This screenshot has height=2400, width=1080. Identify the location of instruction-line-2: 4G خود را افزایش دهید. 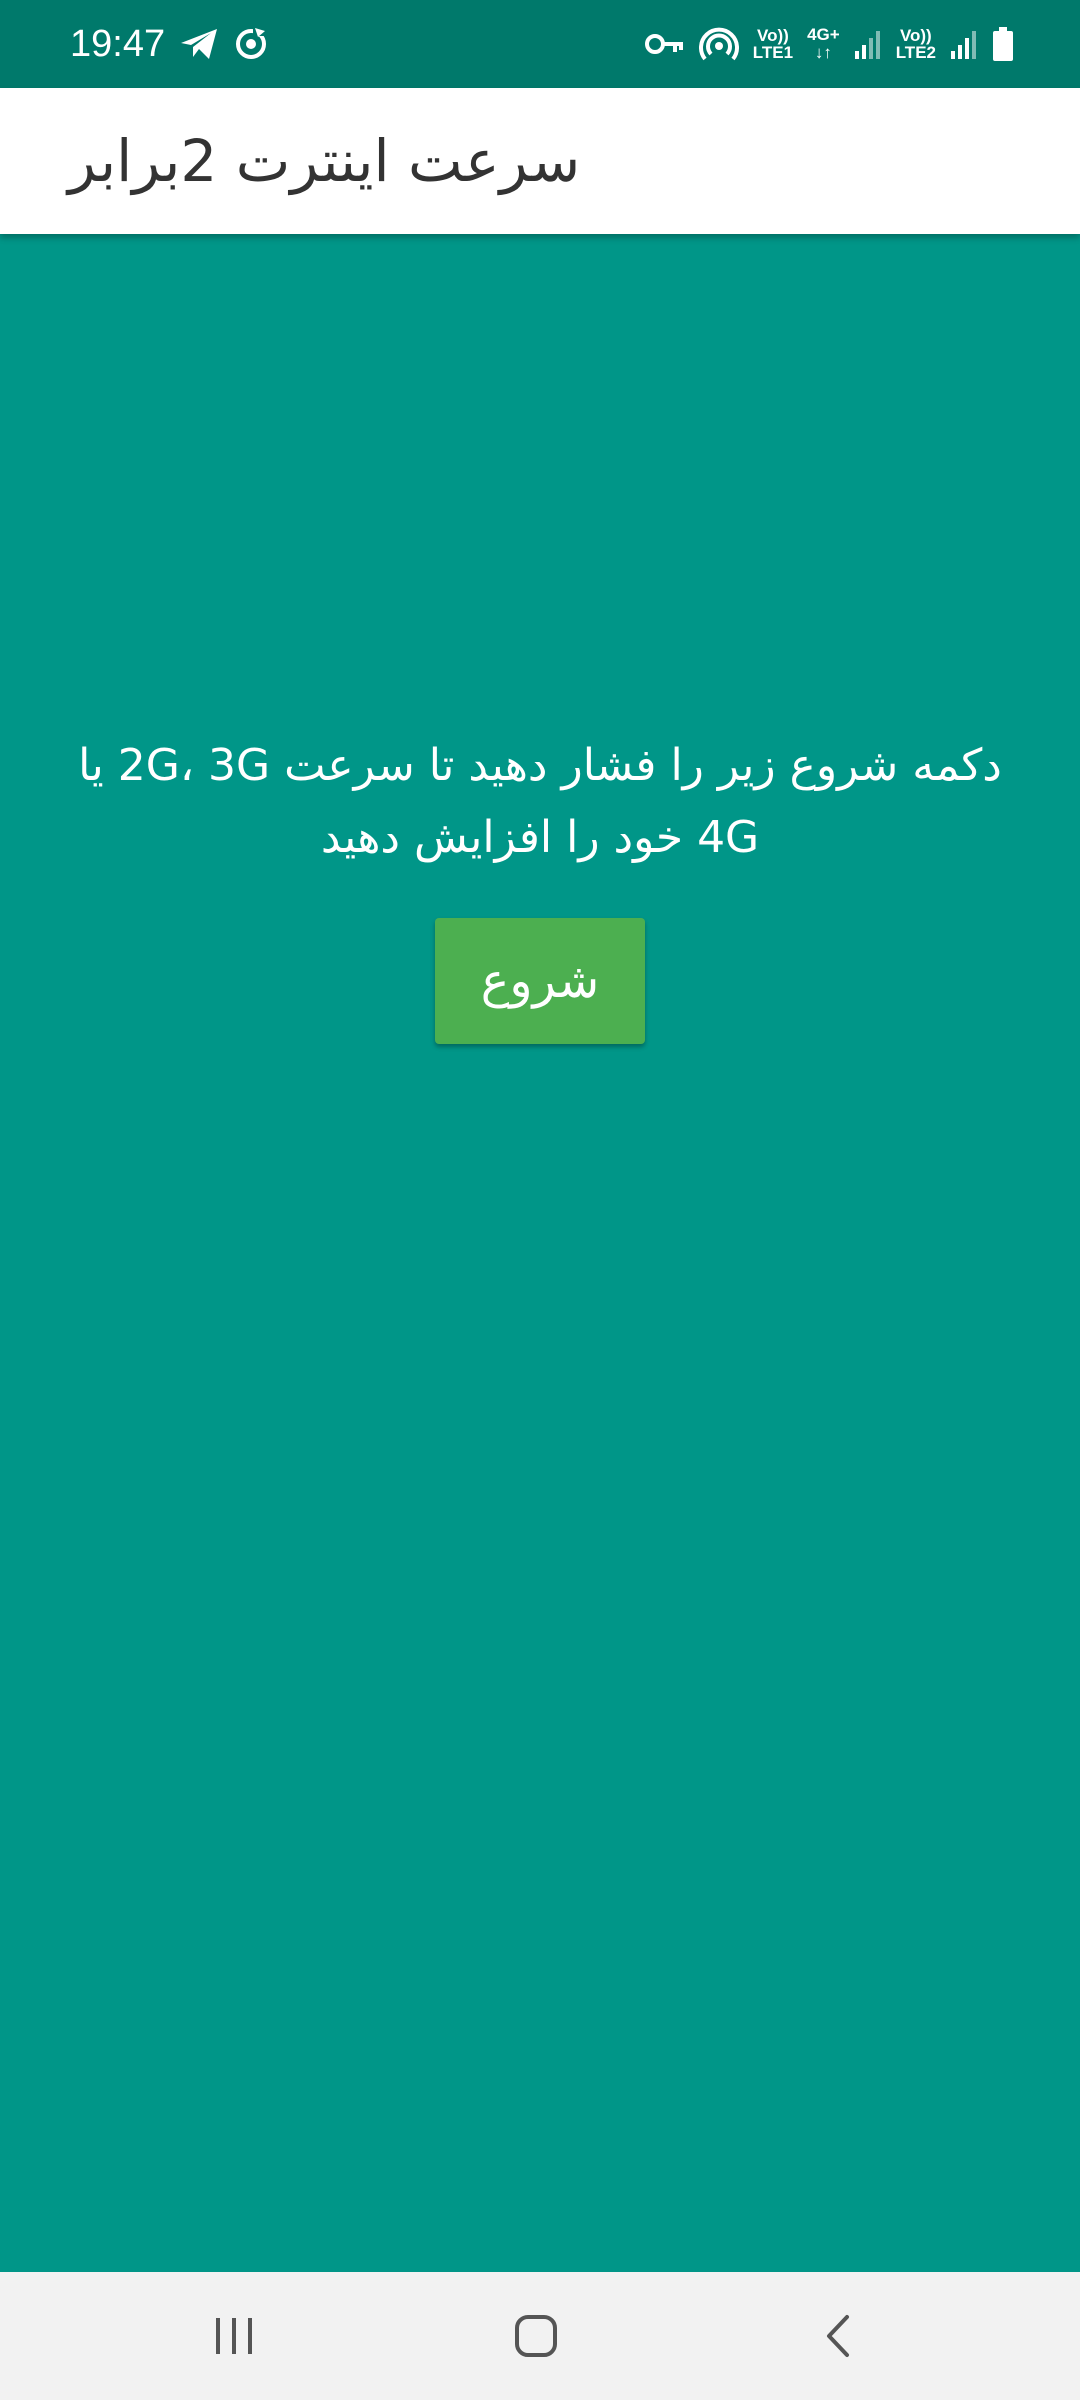
(540, 837).